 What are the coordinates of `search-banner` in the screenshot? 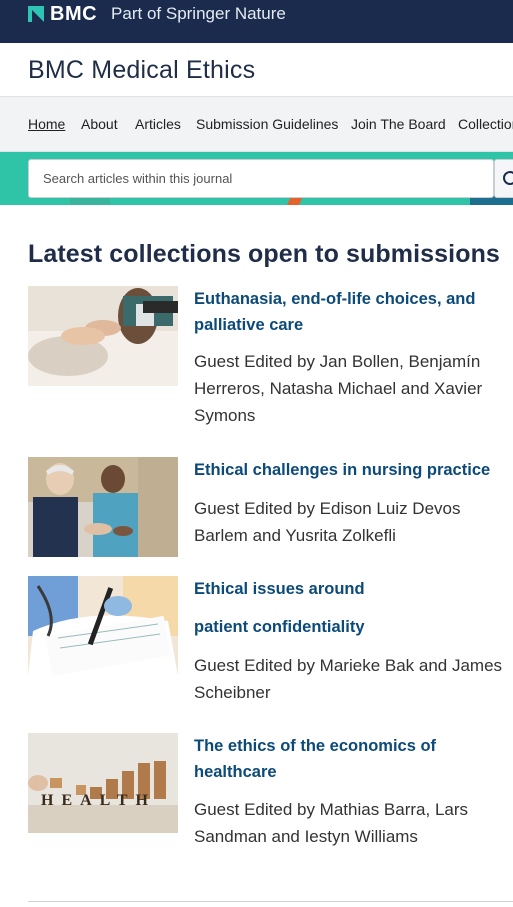 It's located at (256, 178).